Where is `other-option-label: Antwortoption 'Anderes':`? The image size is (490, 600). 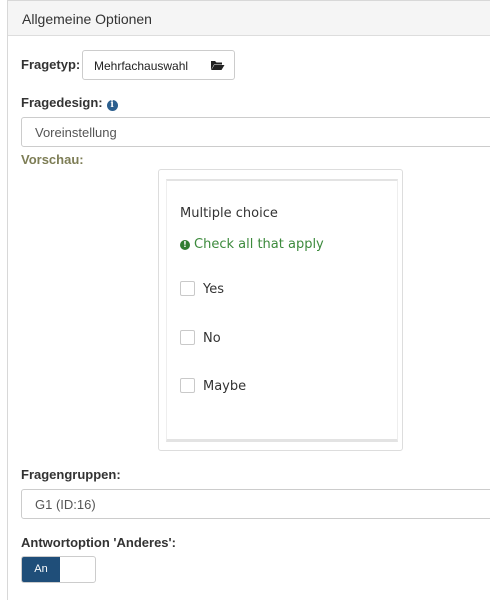
other-option-label: Antwortoption 'Anderes': is located at coordinates (98, 542).